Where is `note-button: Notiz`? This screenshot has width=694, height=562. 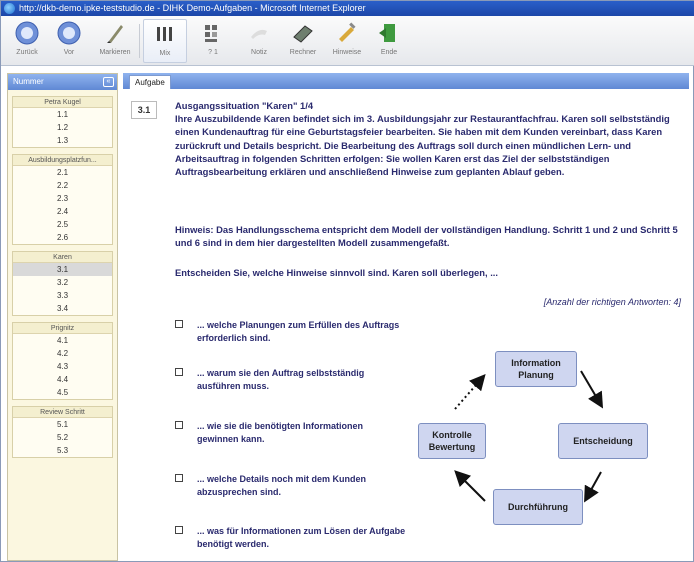
note-button: Notiz is located at coordinates (259, 41).